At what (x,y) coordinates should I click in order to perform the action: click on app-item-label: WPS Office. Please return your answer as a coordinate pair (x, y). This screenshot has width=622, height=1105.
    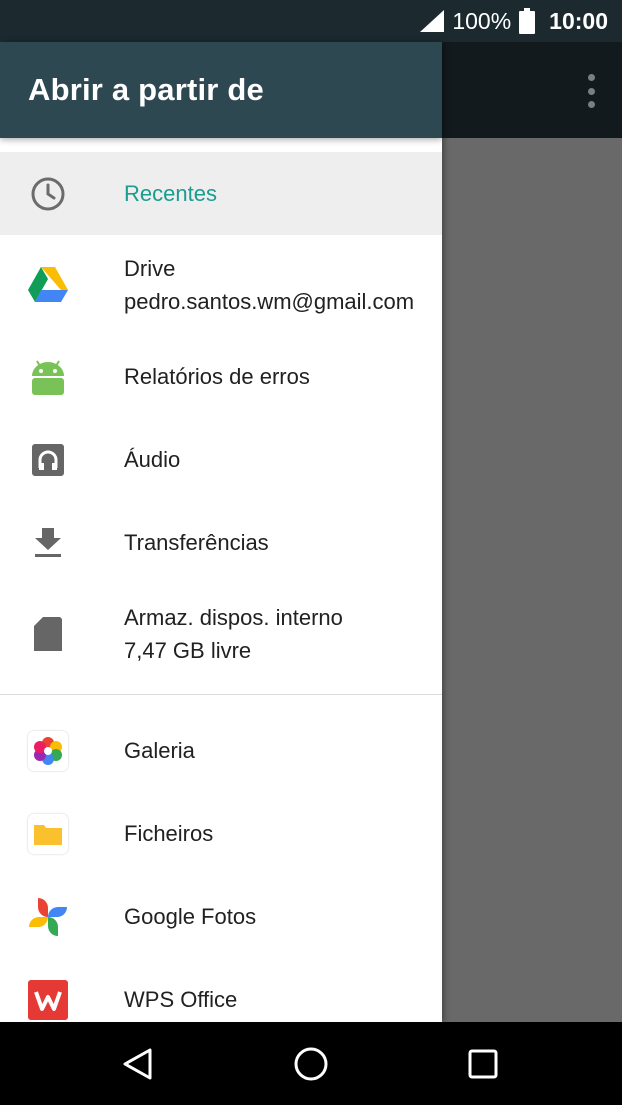
    Looking at the image, I should click on (181, 999).